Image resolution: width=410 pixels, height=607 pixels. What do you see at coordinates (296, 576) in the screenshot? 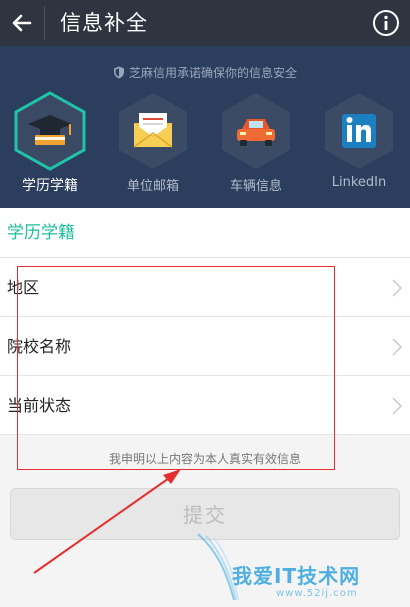
I see `watermark-text: 我爱IT技术网` at bounding box center [296, 576].